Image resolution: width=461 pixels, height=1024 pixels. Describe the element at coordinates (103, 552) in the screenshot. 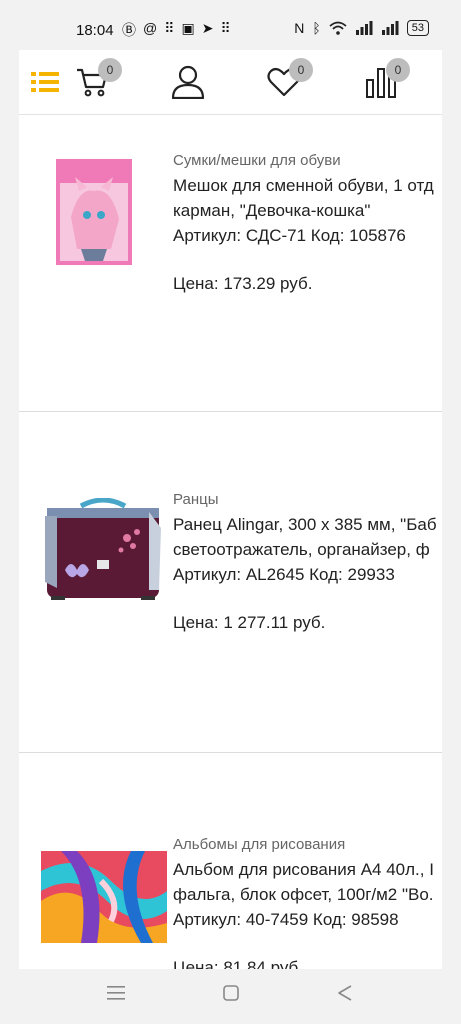

I see `product-image-backpack` at that location.